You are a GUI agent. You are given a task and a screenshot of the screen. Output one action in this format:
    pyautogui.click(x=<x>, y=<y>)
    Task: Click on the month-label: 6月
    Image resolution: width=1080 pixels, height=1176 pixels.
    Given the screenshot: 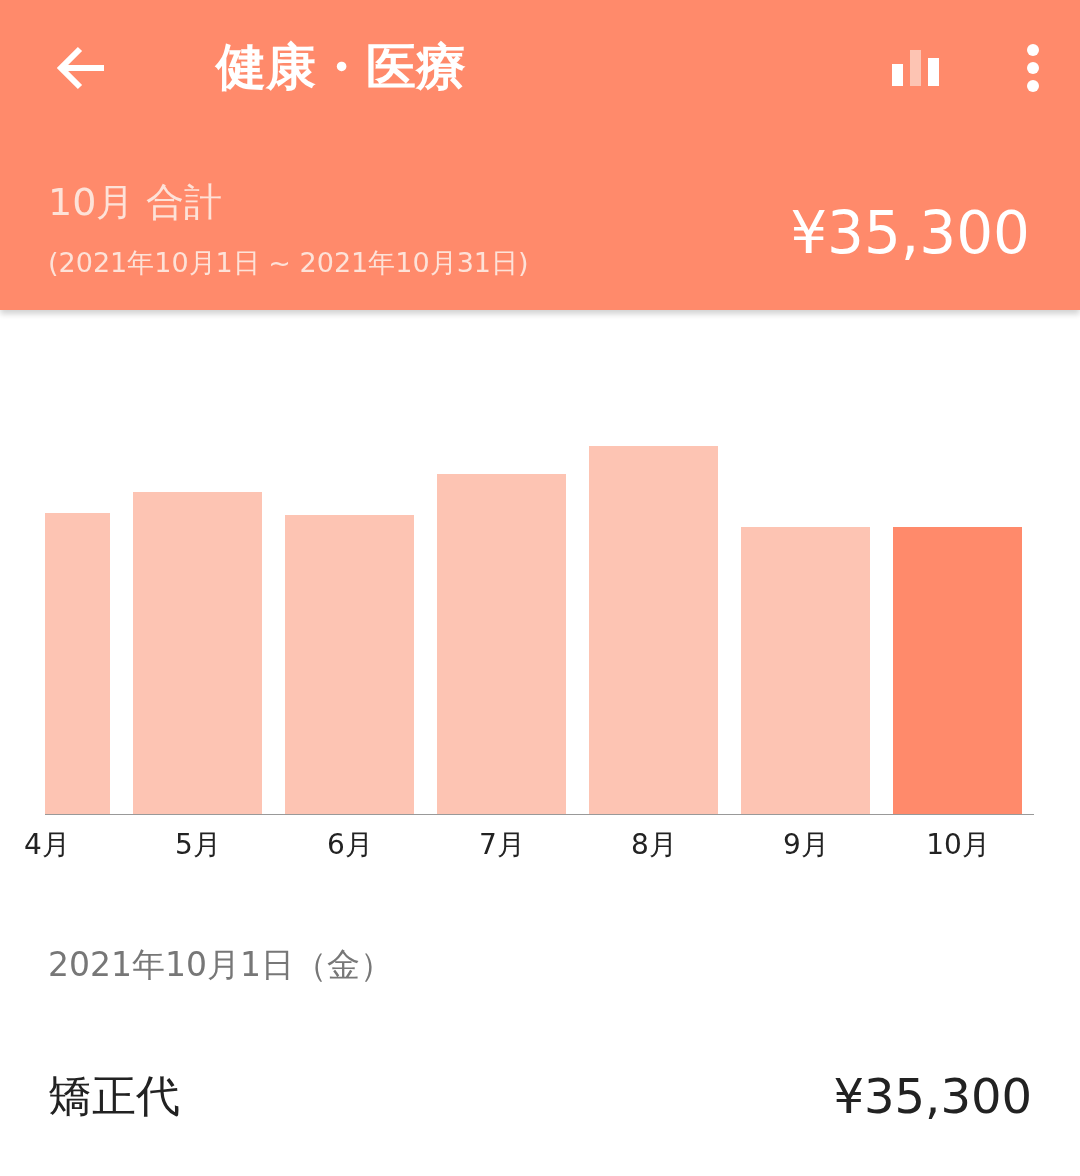 What is the action you would take?
    pyautogui.click(x=350, y=844)
    